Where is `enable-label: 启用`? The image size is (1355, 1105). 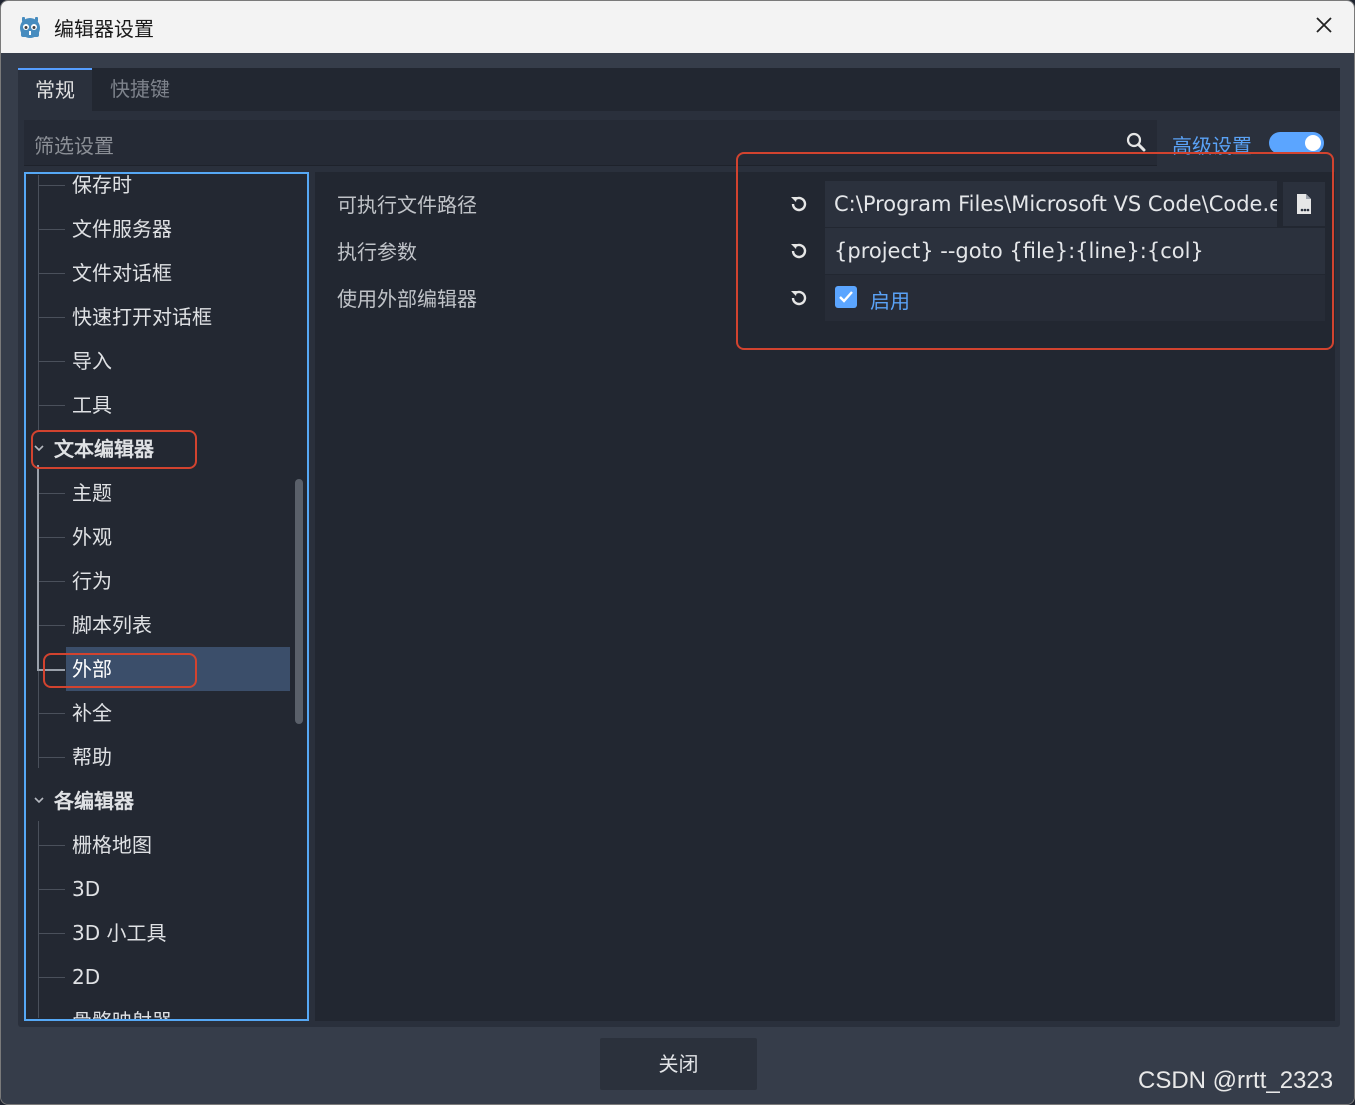
enable-label: 启用 is located at coordinates (890, 299).